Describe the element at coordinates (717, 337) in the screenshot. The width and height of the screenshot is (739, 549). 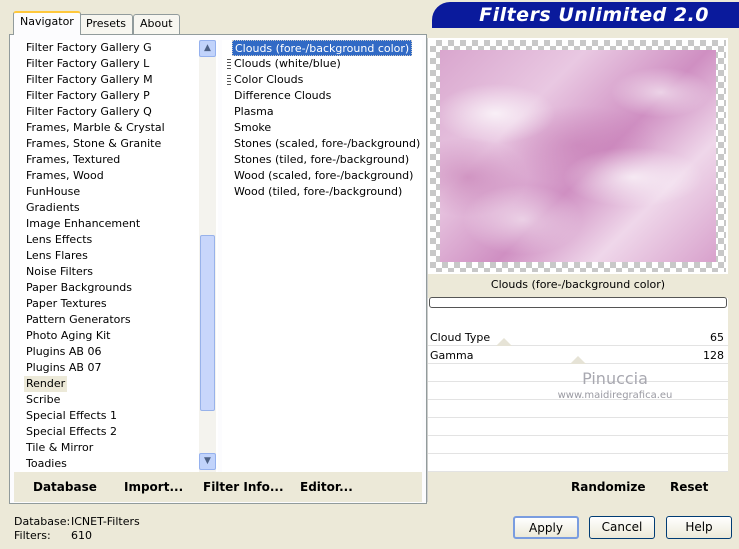
I see `param-value: 65` at that location.